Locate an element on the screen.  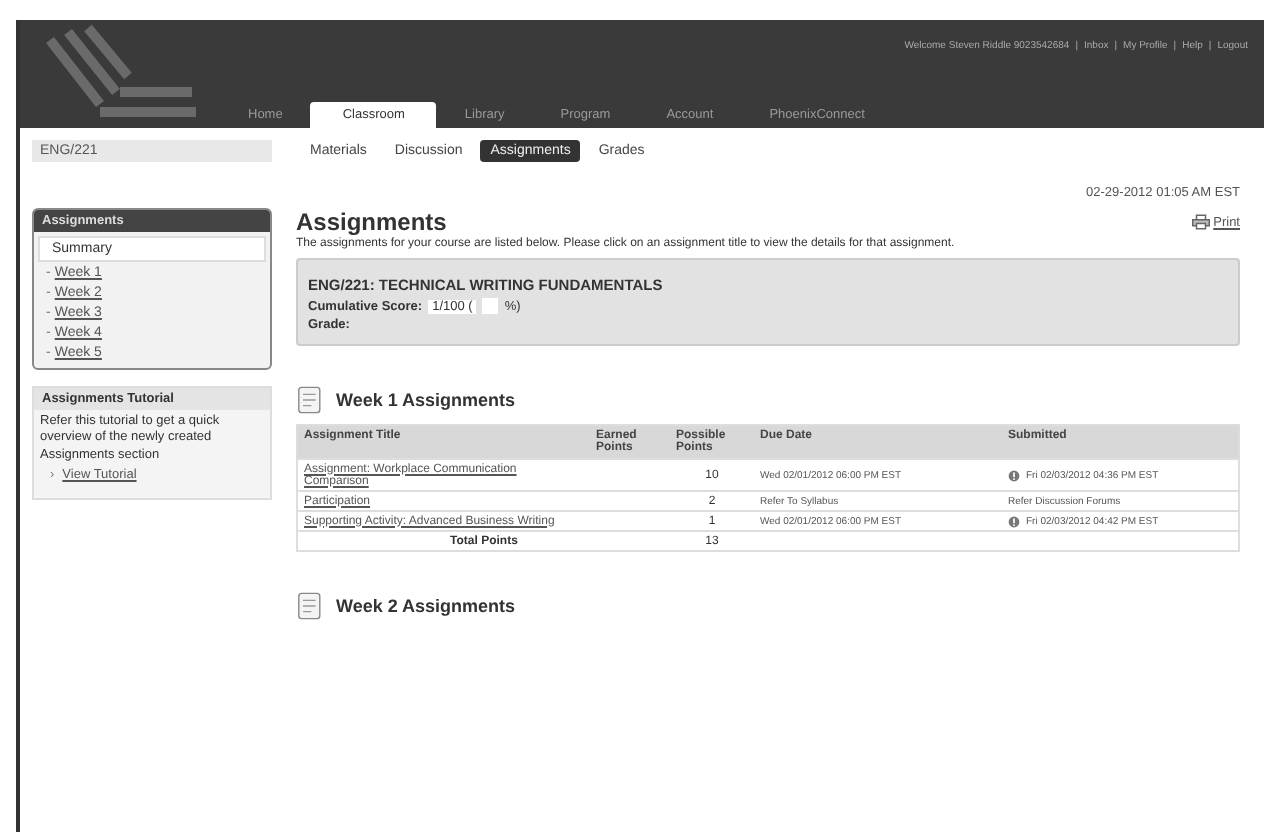
week-title: Week 1 Assignments is located at coordinates (426, 400).